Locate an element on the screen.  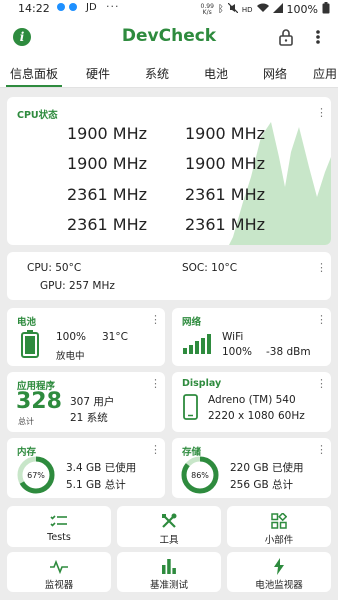
storage-total: 256 GB 总计 is located at coordinates (262, 485).